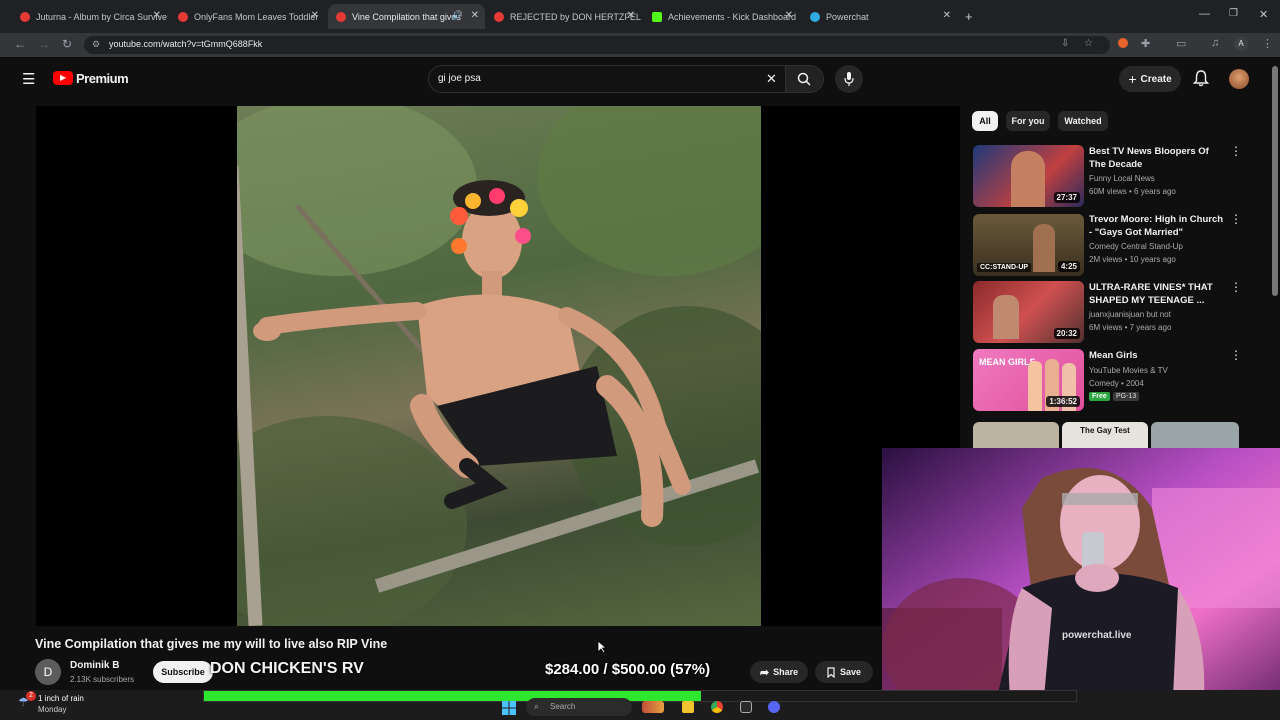  Describe the element at coordinates (1068, 266) in the screenshot. I see `duration-badge: 4:25` at that location.